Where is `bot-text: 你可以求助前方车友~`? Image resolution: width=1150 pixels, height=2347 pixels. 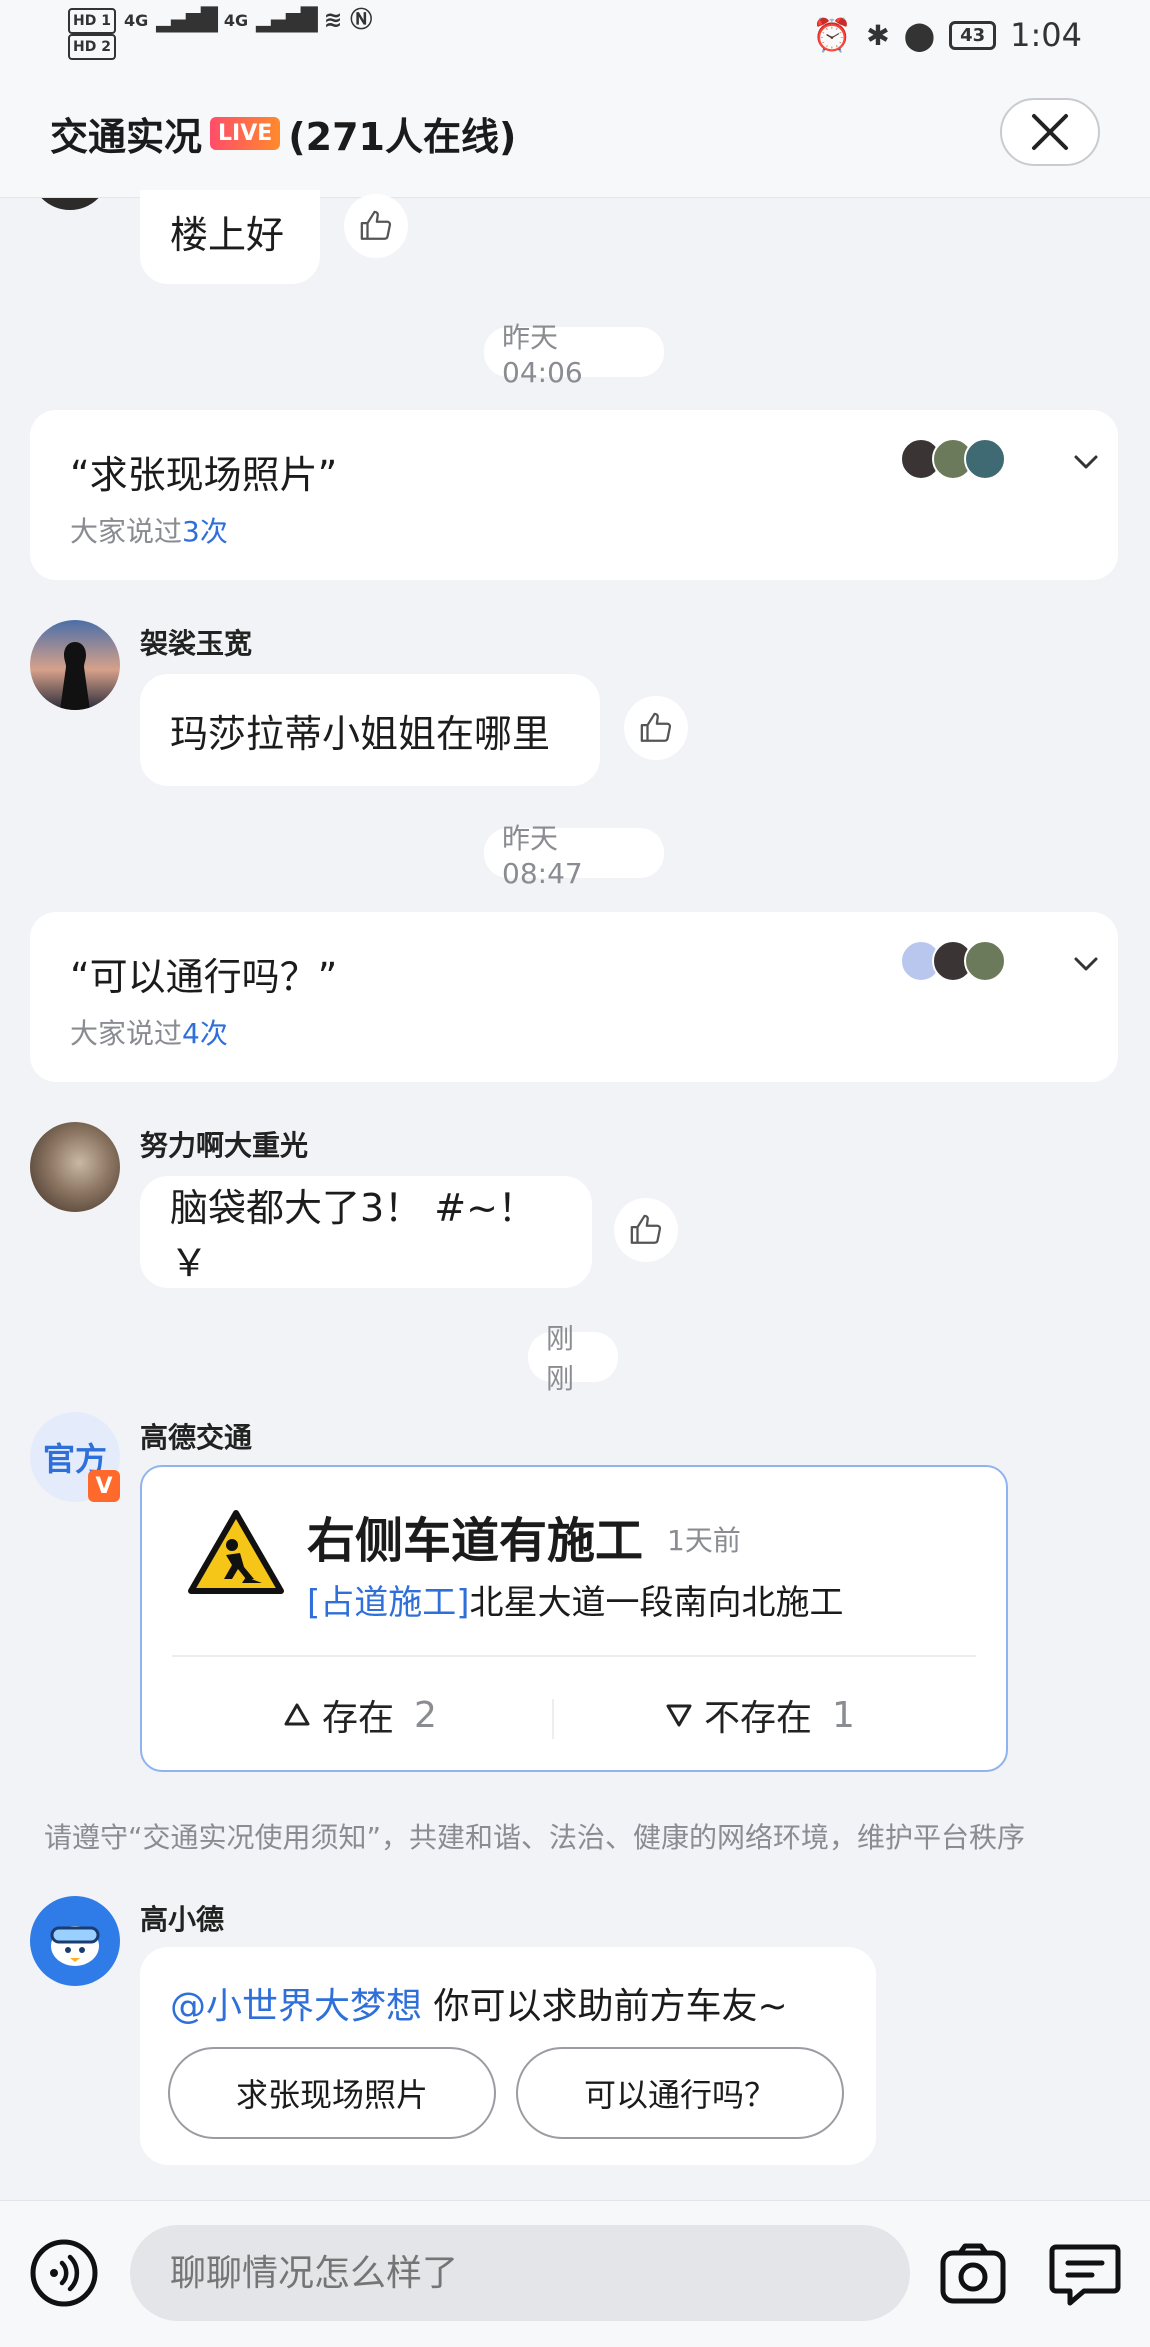
bot-text: 你可以求助前方车友~ is located at coordinates (605, 2006).